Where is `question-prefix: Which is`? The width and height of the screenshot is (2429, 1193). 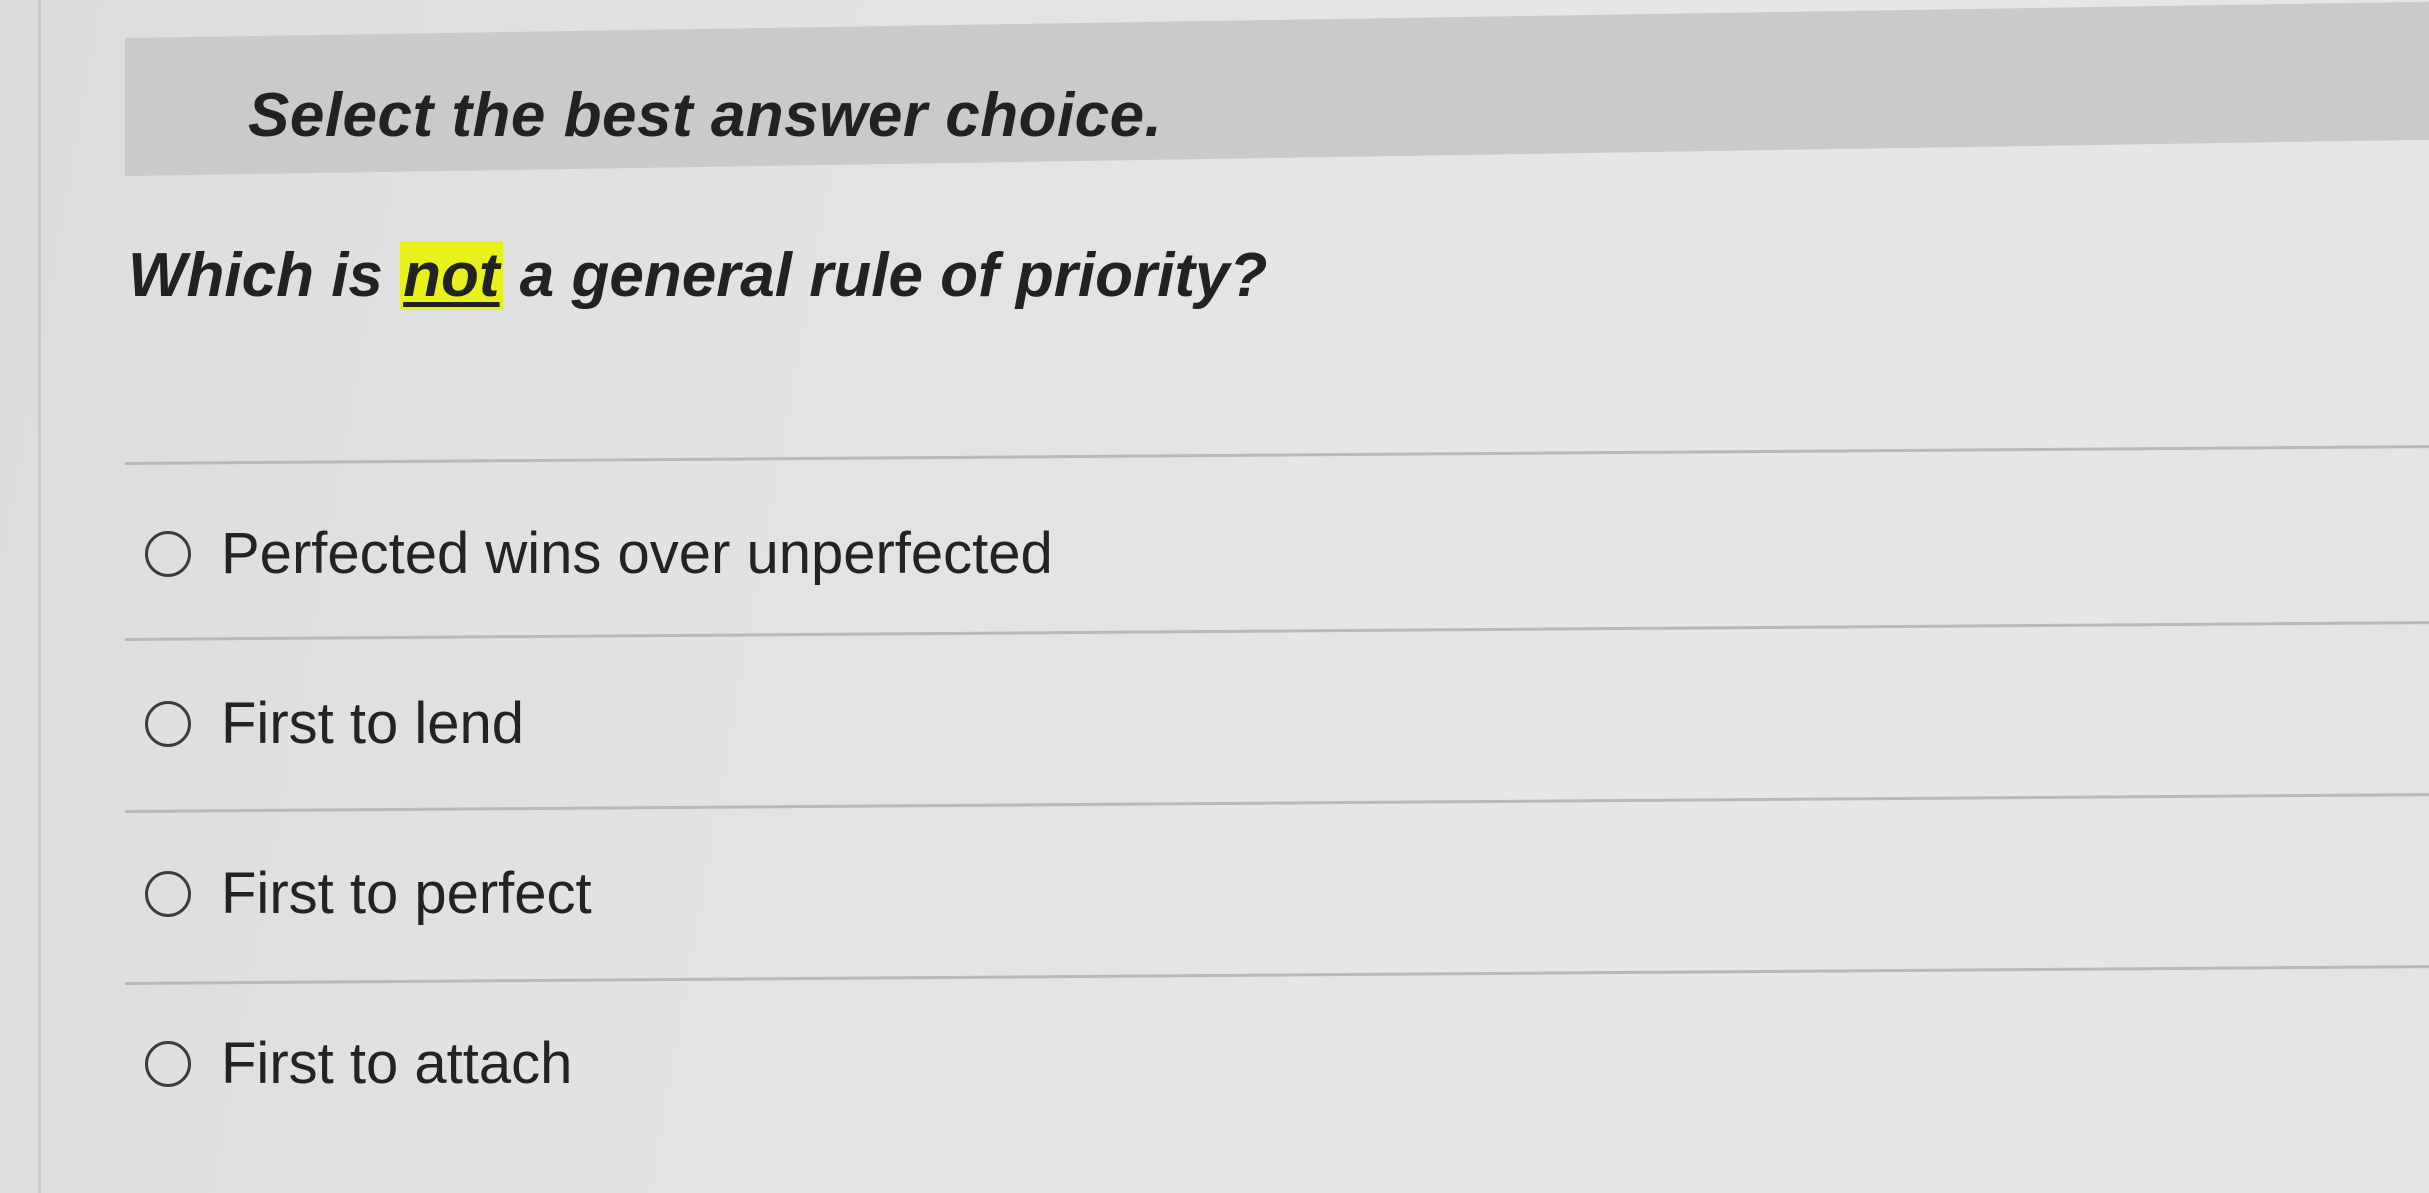 question-prefix: Which is is located at coordinates (264, 275).